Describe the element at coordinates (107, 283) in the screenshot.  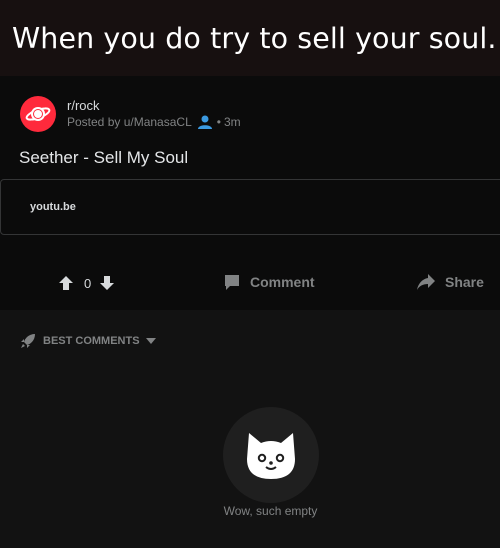
I see `downvote-icon` at that location.